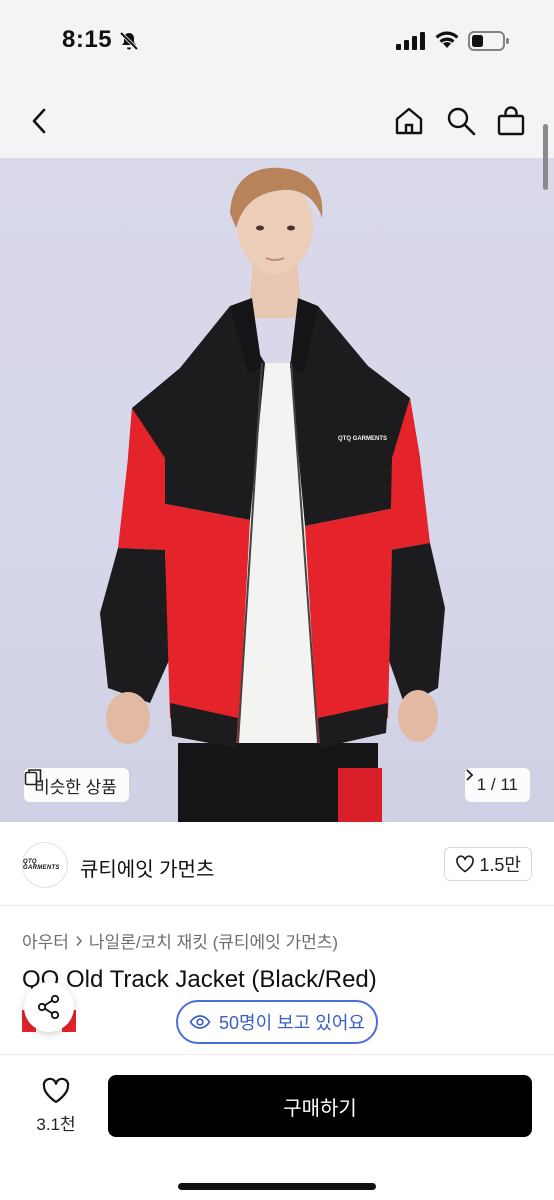  What do you see at coordinates (147, 867) in the screenshot?
I see `brand-name: 큐티에잇 가먼츠` at bounding box center [147, 867].